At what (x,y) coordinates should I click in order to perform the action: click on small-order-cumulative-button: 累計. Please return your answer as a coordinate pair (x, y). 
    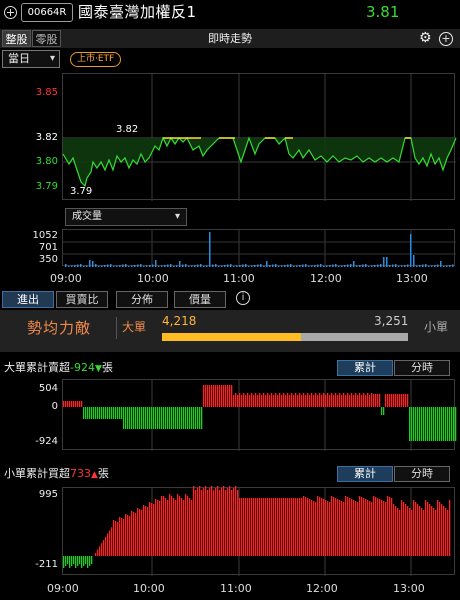
    Looking at the image, I should click on (365, 474).